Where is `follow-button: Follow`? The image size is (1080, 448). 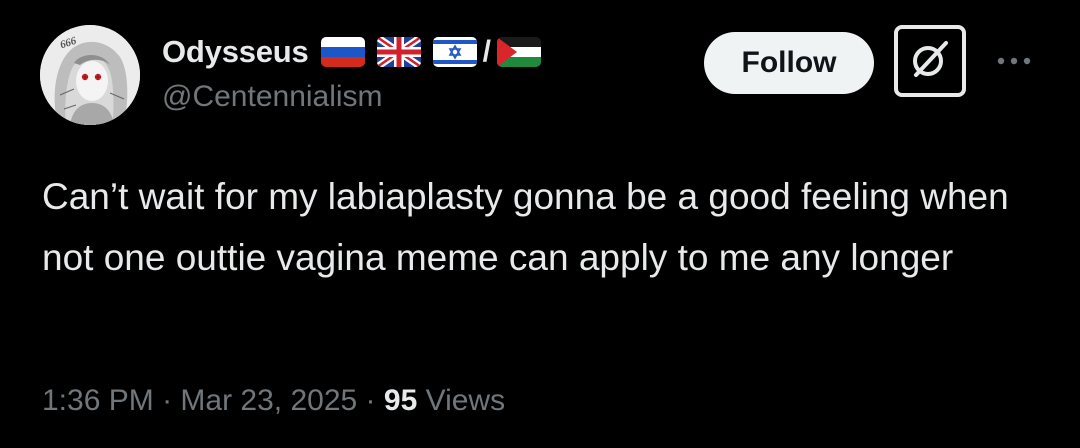 follow-button: Follow is located at coordinates (789, 63).